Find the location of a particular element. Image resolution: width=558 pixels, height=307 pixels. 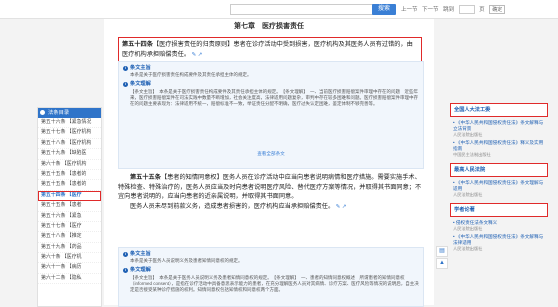

reference-section-title: 学者论著 is located at coordinates (499, 210).